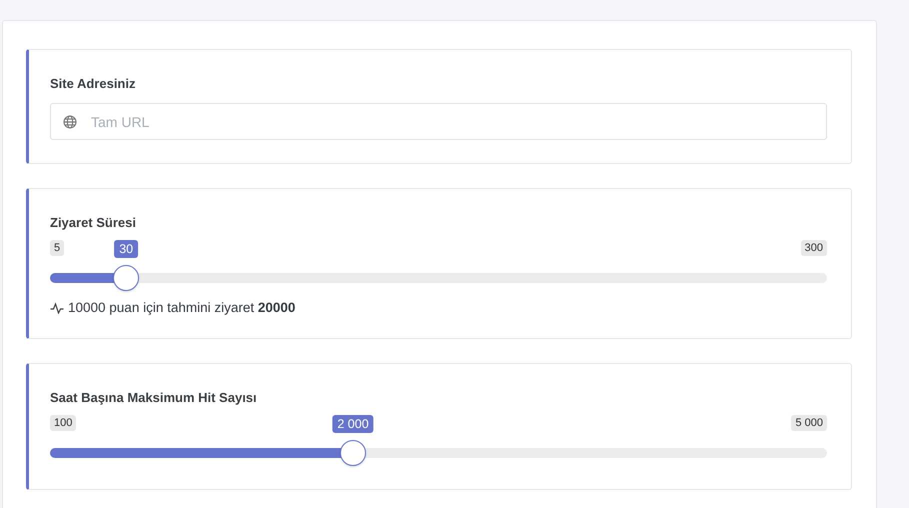  Describe the element at coordinates (353, 424) in the screenshot. I see `value-bubble: 2 000` at that location.